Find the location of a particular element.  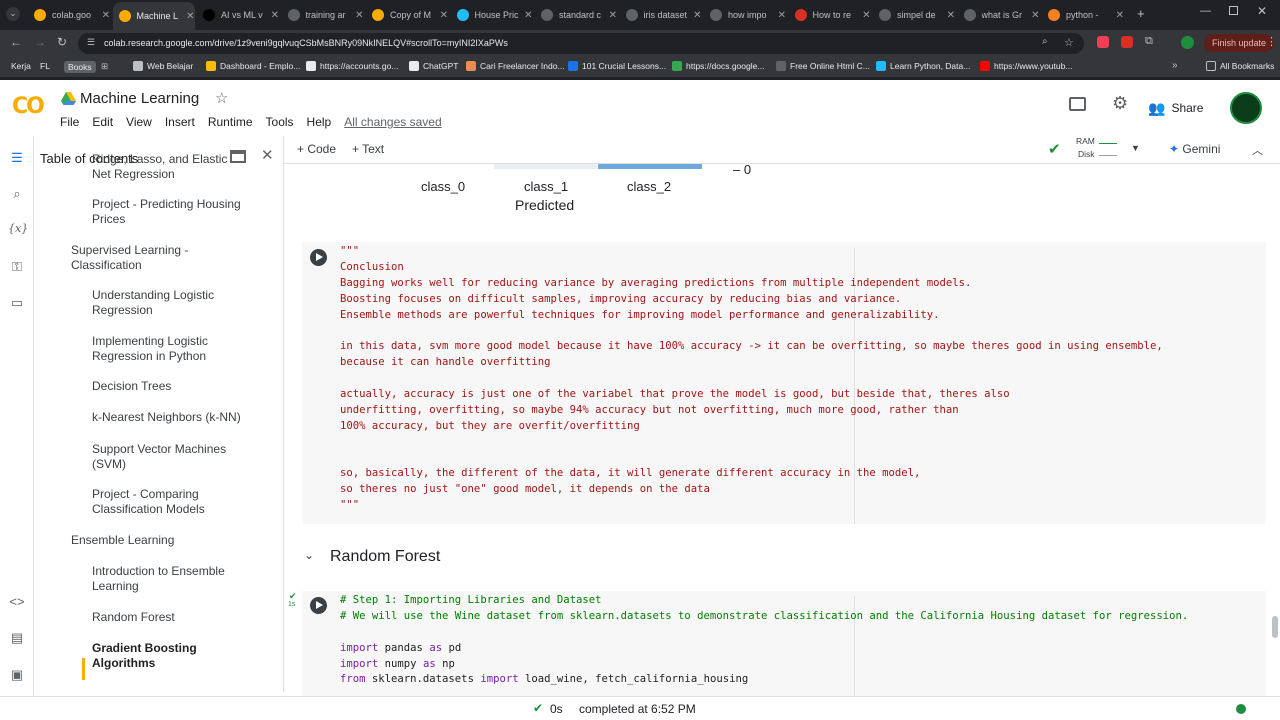

save-status-link: All changes saved is located at coordinates (392, 122).